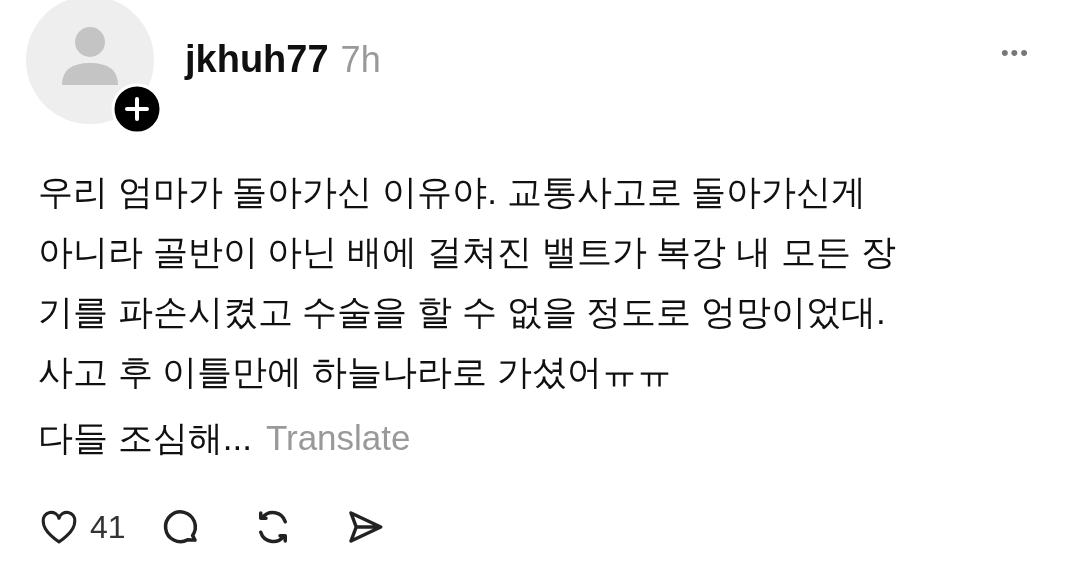  Describe the element at coordinates (467, 252) in the screenshot. I see `post-text-line: 아니라 골반이 아닌 배에 걸쳐진 밸트가 복강 내 모든 장` at that location.